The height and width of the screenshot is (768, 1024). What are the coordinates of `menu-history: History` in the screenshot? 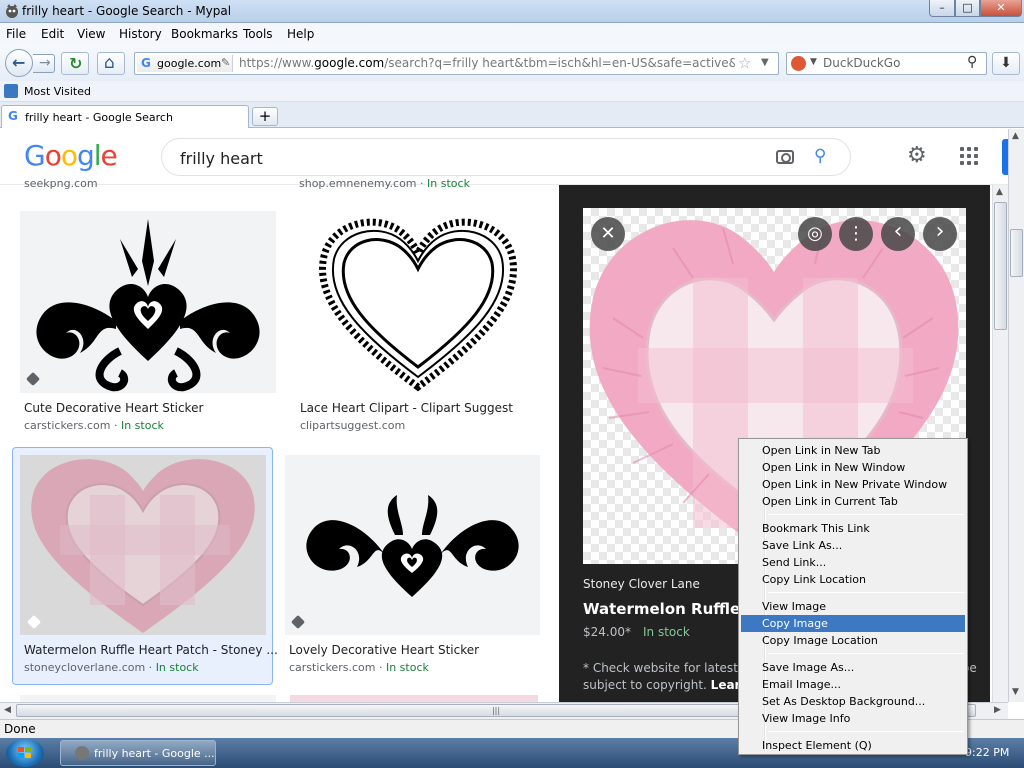 It's located at (140, 34).